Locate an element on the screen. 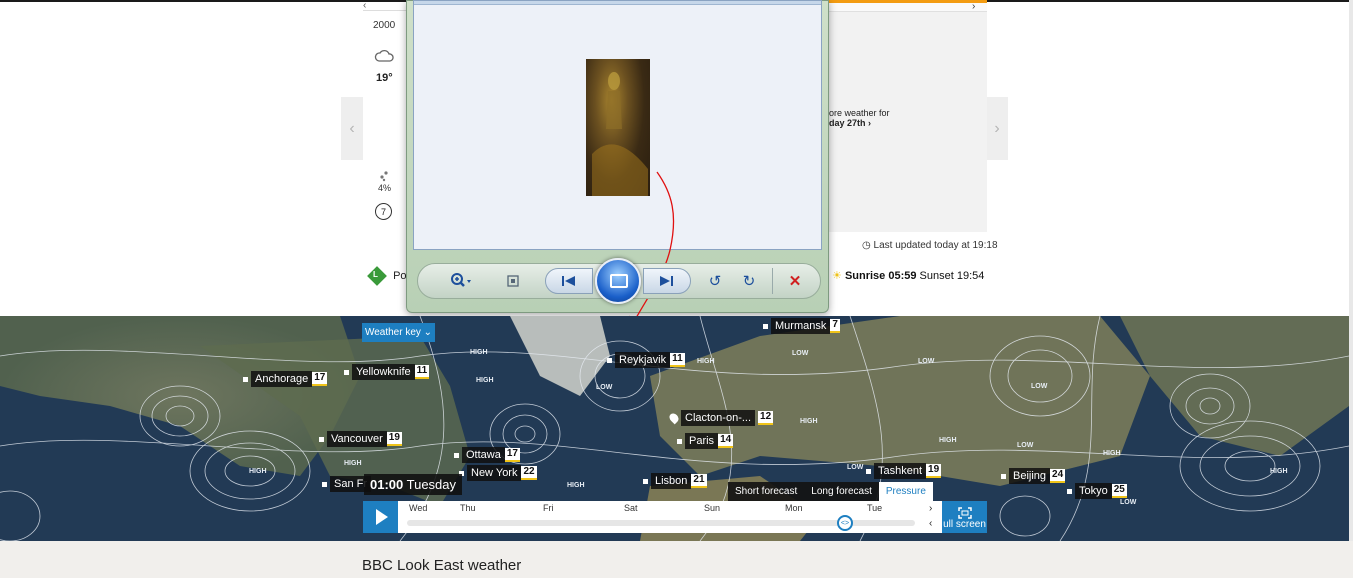  timeline-scrubber: <> is located at coordinates (845, 523).